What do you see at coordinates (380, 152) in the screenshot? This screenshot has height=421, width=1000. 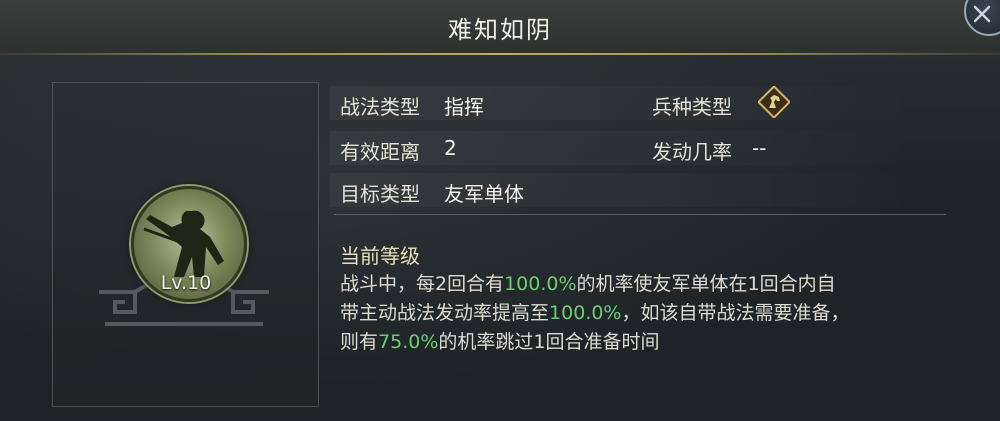 I see `range-label: 有效距离` at bounding box center [380, 152].